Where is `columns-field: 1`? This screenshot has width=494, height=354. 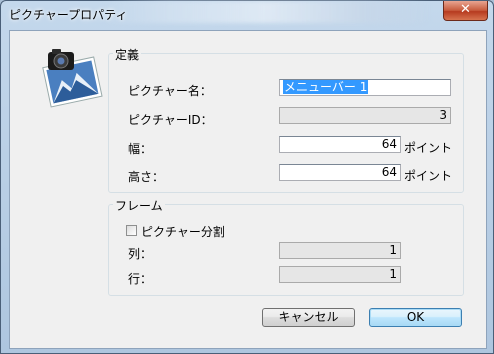 columns-field: 1 is located at coordinates (340, 250).